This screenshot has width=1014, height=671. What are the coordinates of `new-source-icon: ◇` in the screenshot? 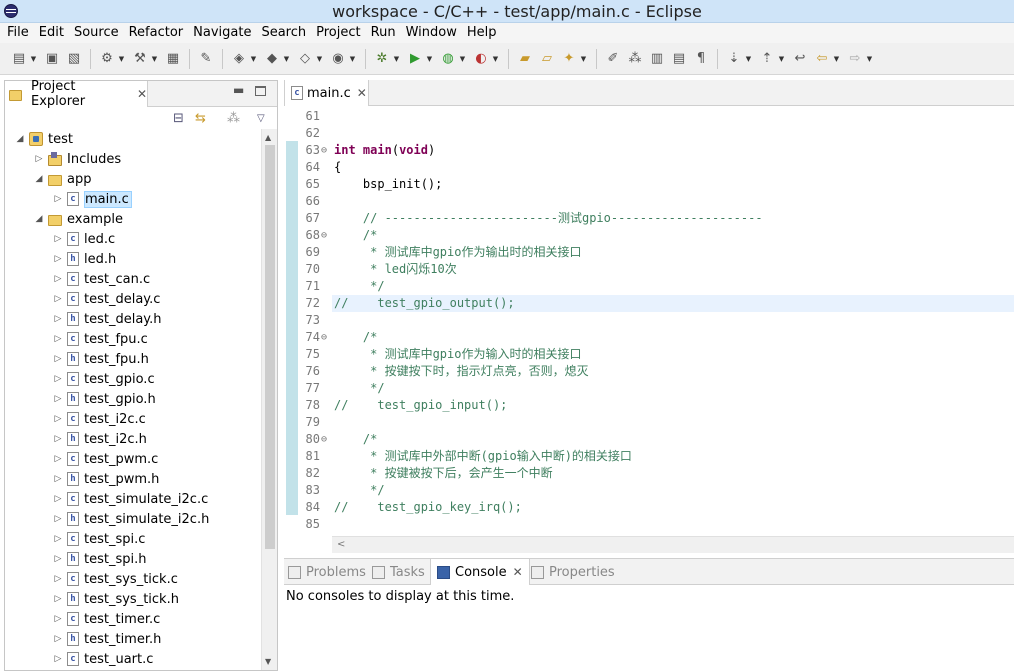 It's located at (305, 59).